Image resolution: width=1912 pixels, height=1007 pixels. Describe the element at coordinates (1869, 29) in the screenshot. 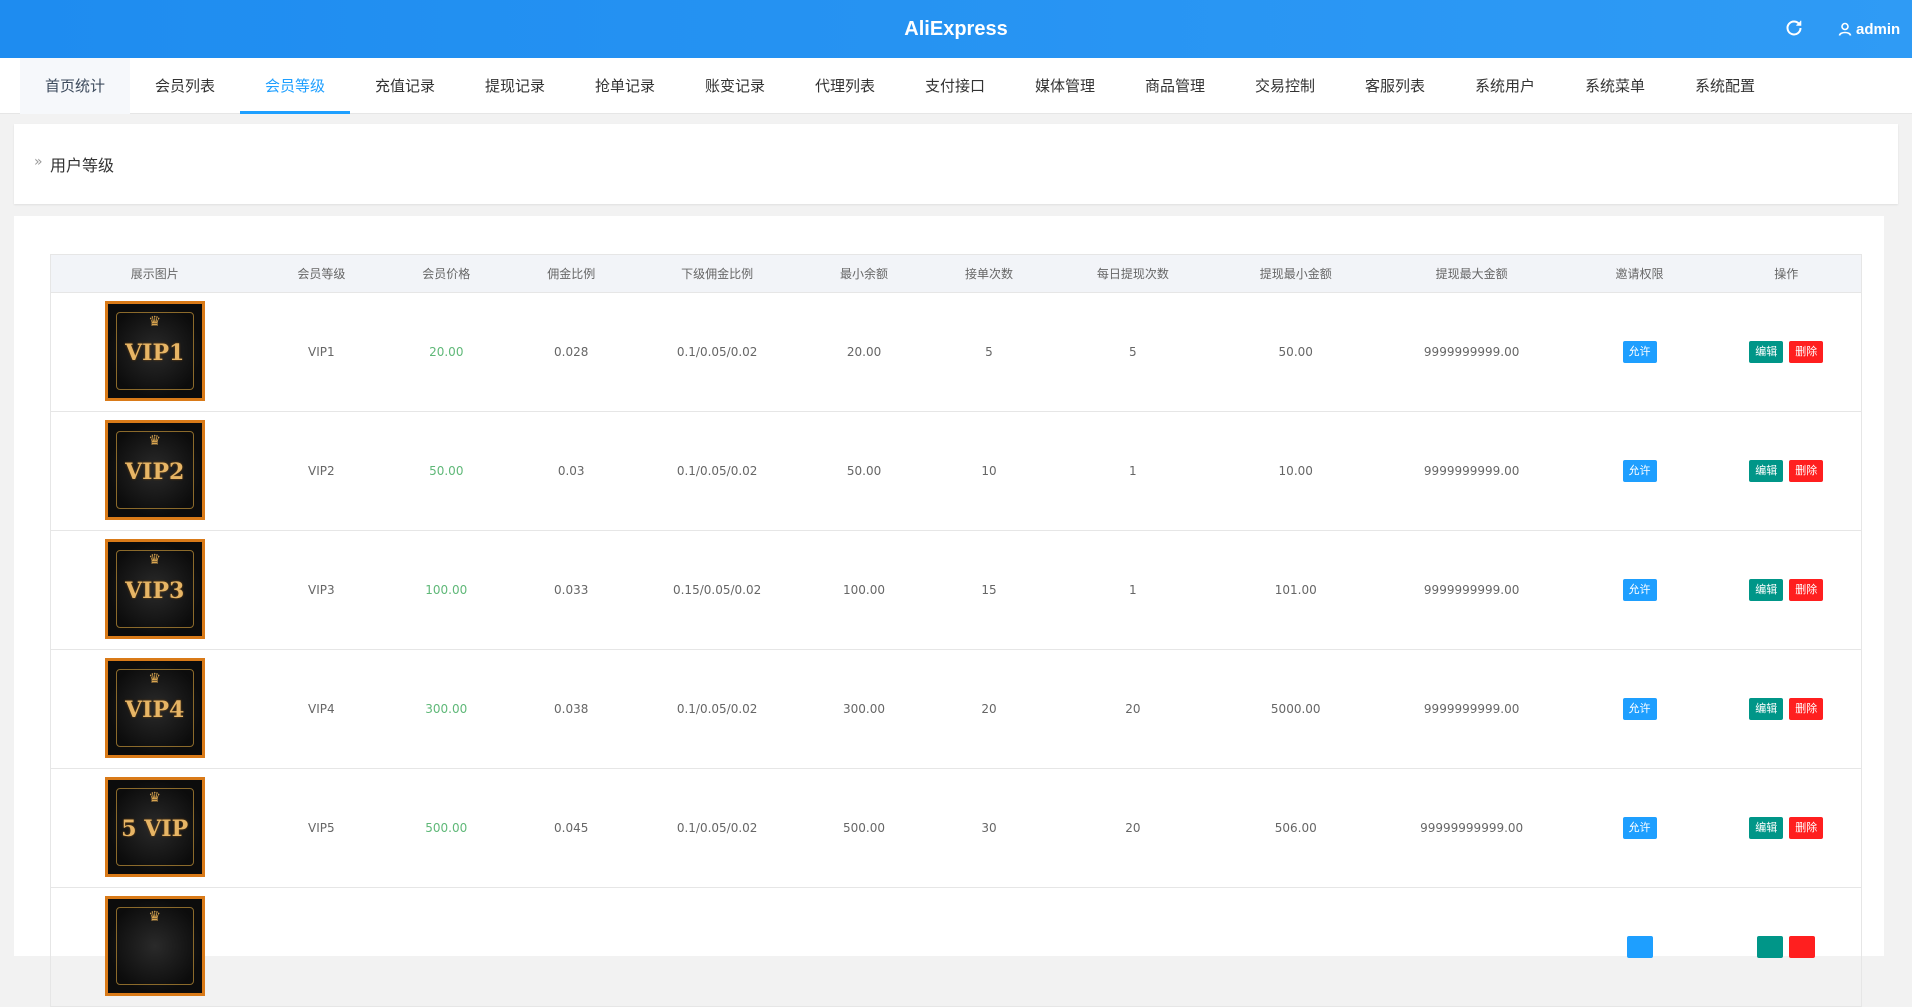

I see `user-menu: admin` at that location.